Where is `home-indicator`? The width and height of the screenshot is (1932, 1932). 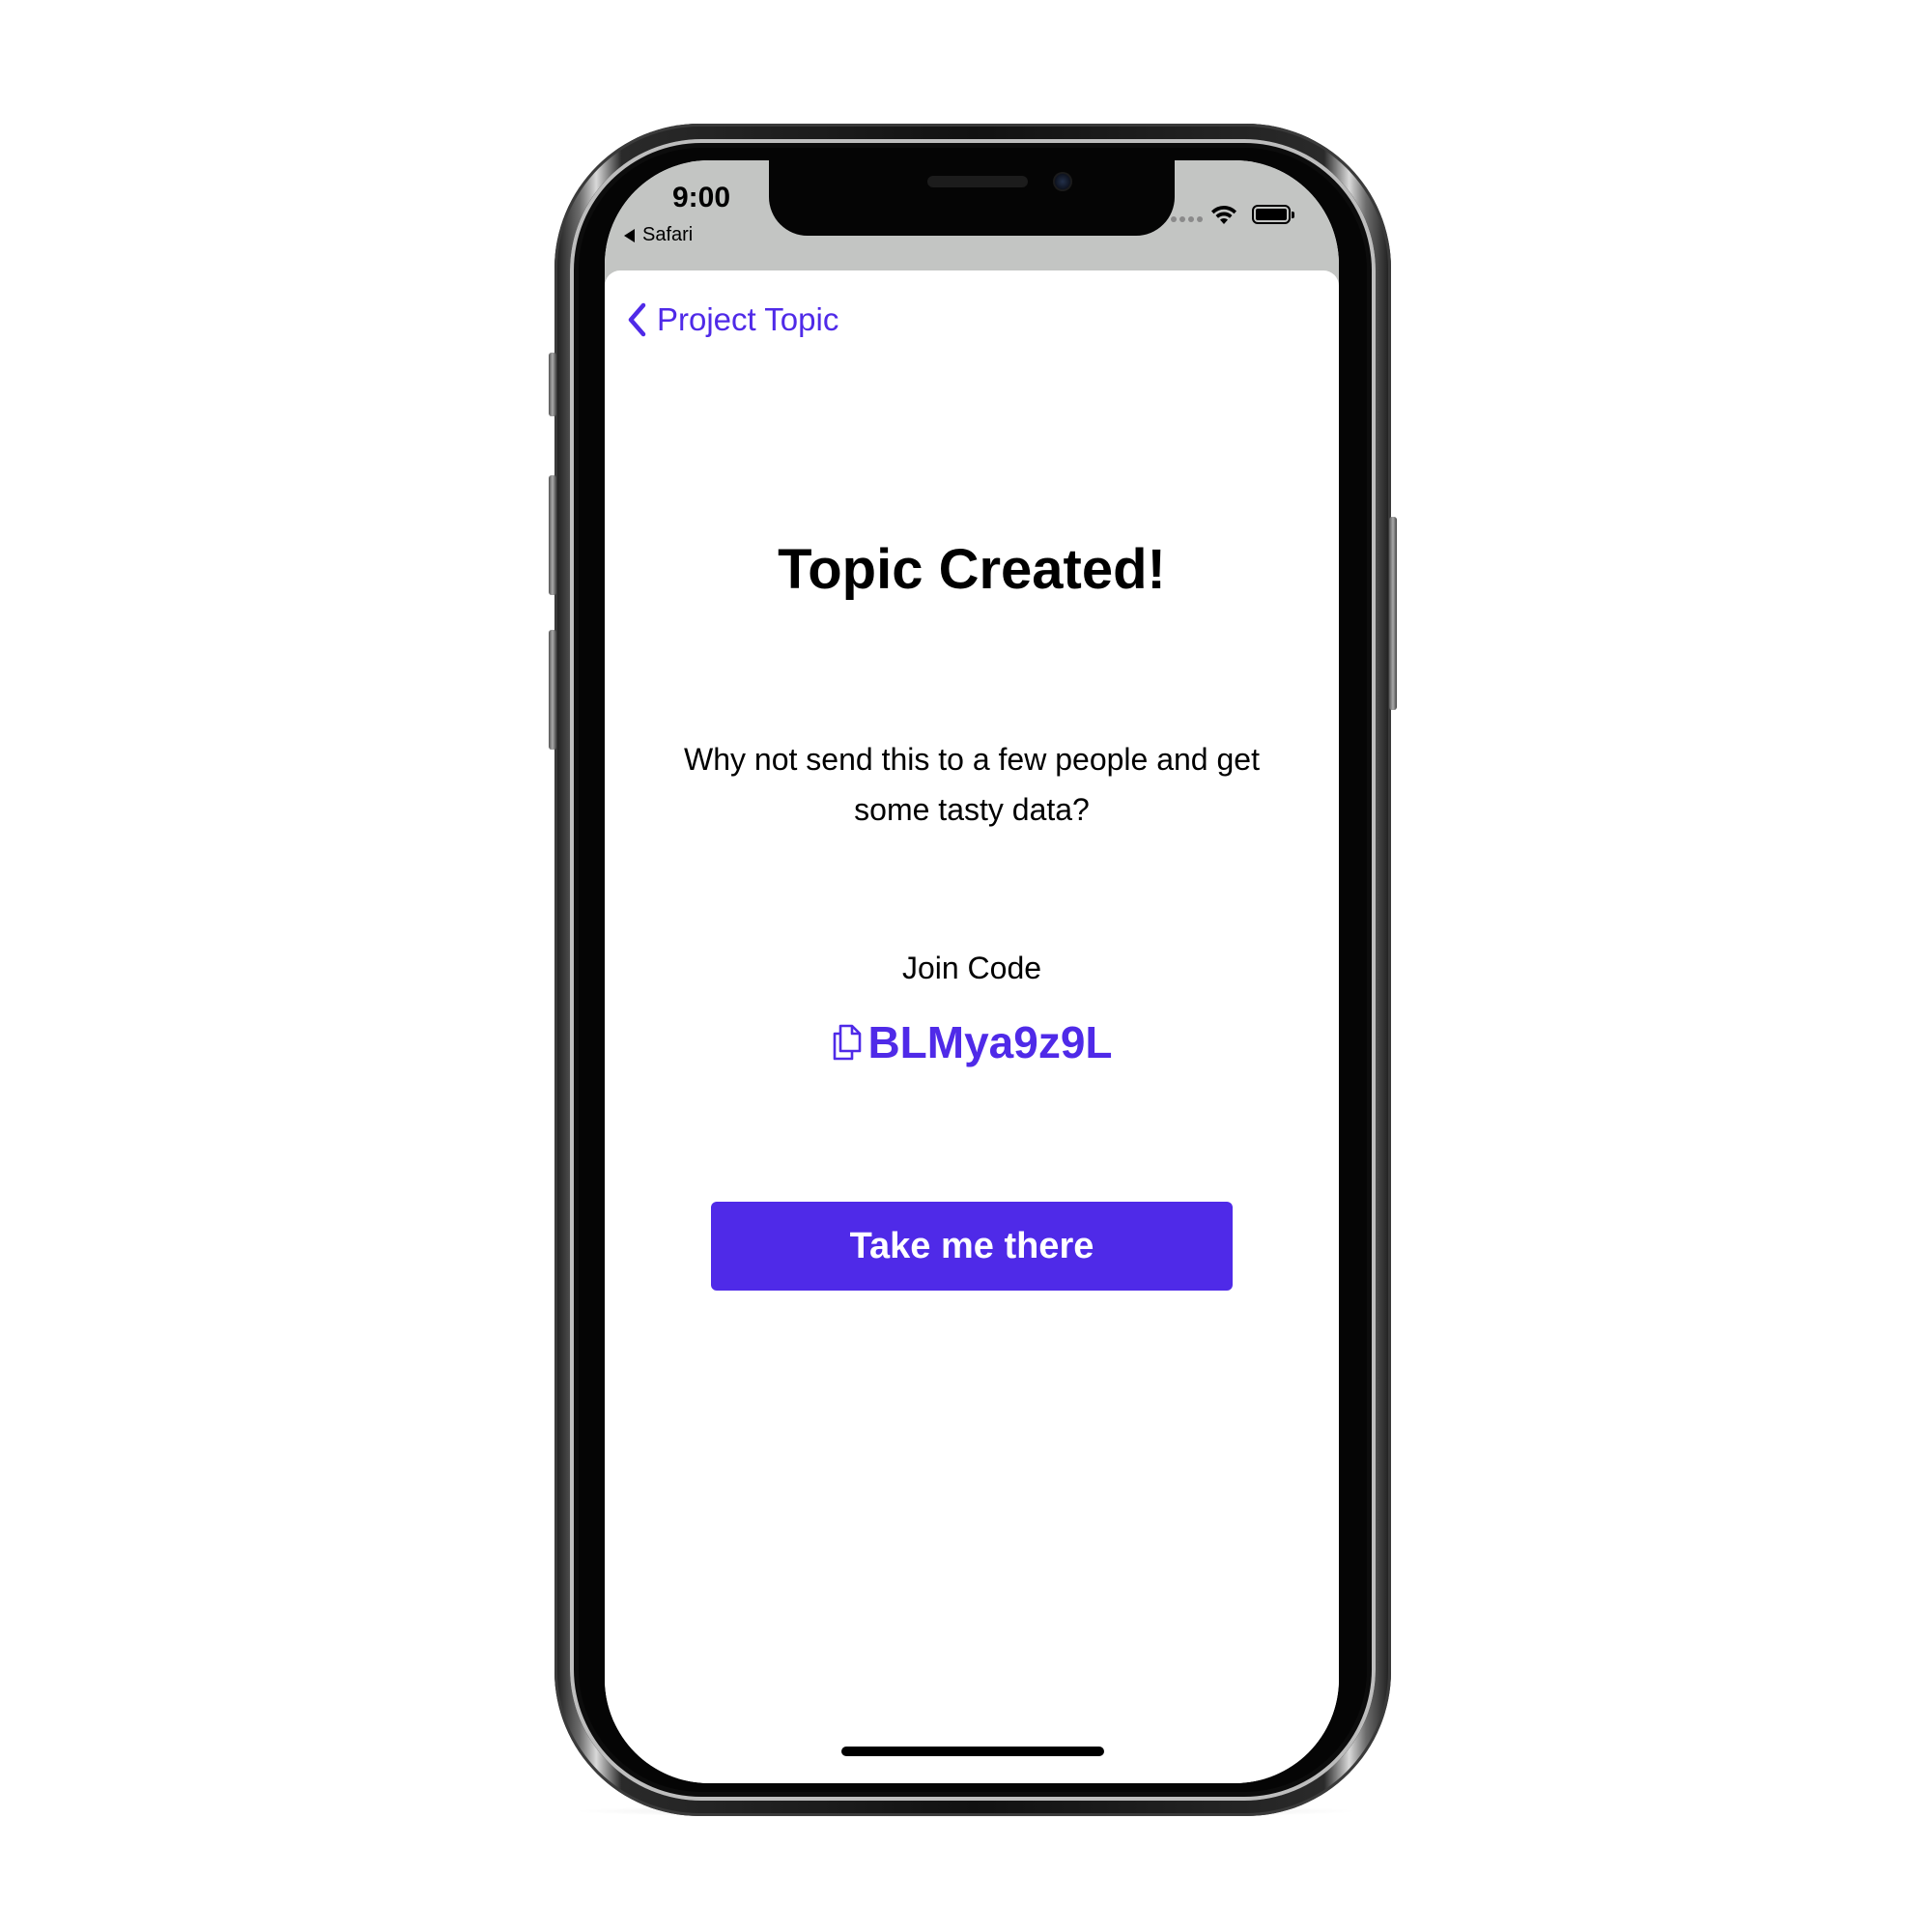 home-indicator is located at coordinates (972, 1751).